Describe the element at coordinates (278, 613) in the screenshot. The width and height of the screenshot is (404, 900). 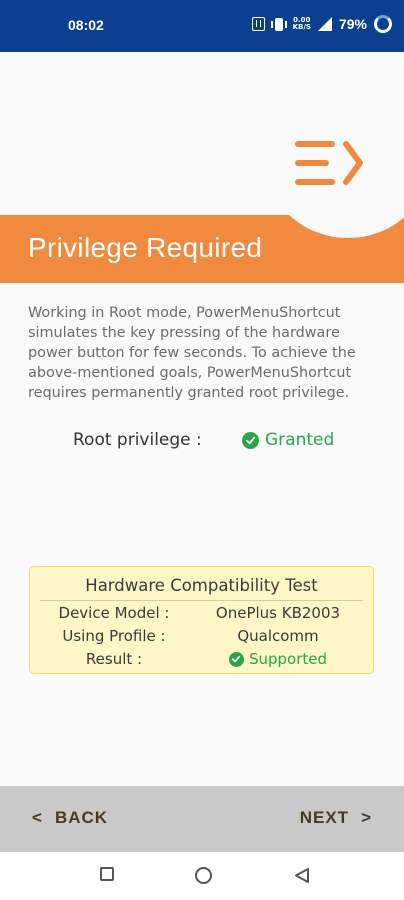
I see `device-model-value: OnePlus KB2003` at that location.